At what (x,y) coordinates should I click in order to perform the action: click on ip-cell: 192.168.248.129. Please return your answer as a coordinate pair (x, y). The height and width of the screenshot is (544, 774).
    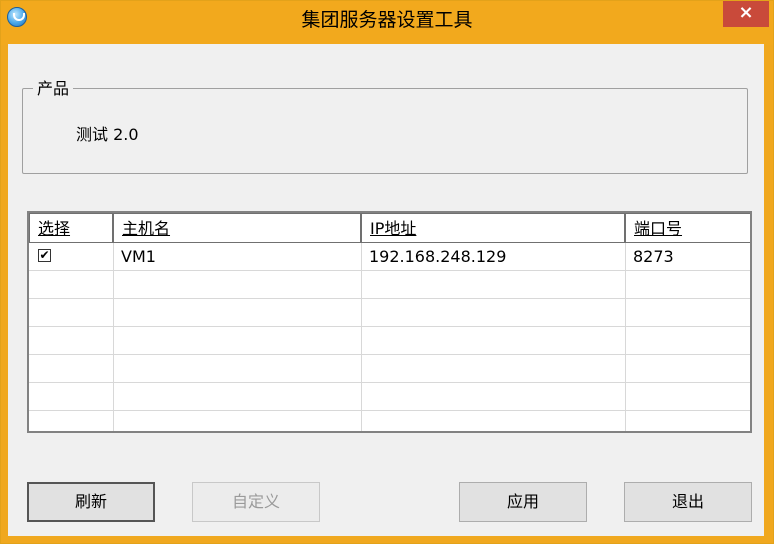
    Looking at the image, I should click on (438, 256).